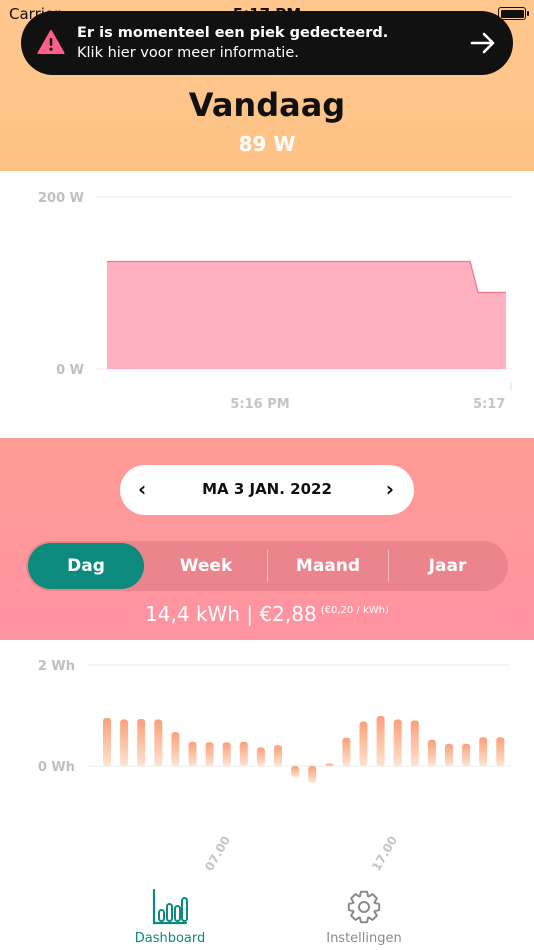 Image resolution: width=534 pixels, height=950 pixels. What do you see at coordinates (390, 489) in the screenshot?
I see `next-date-button: ›` at bounding box center [390, 489].